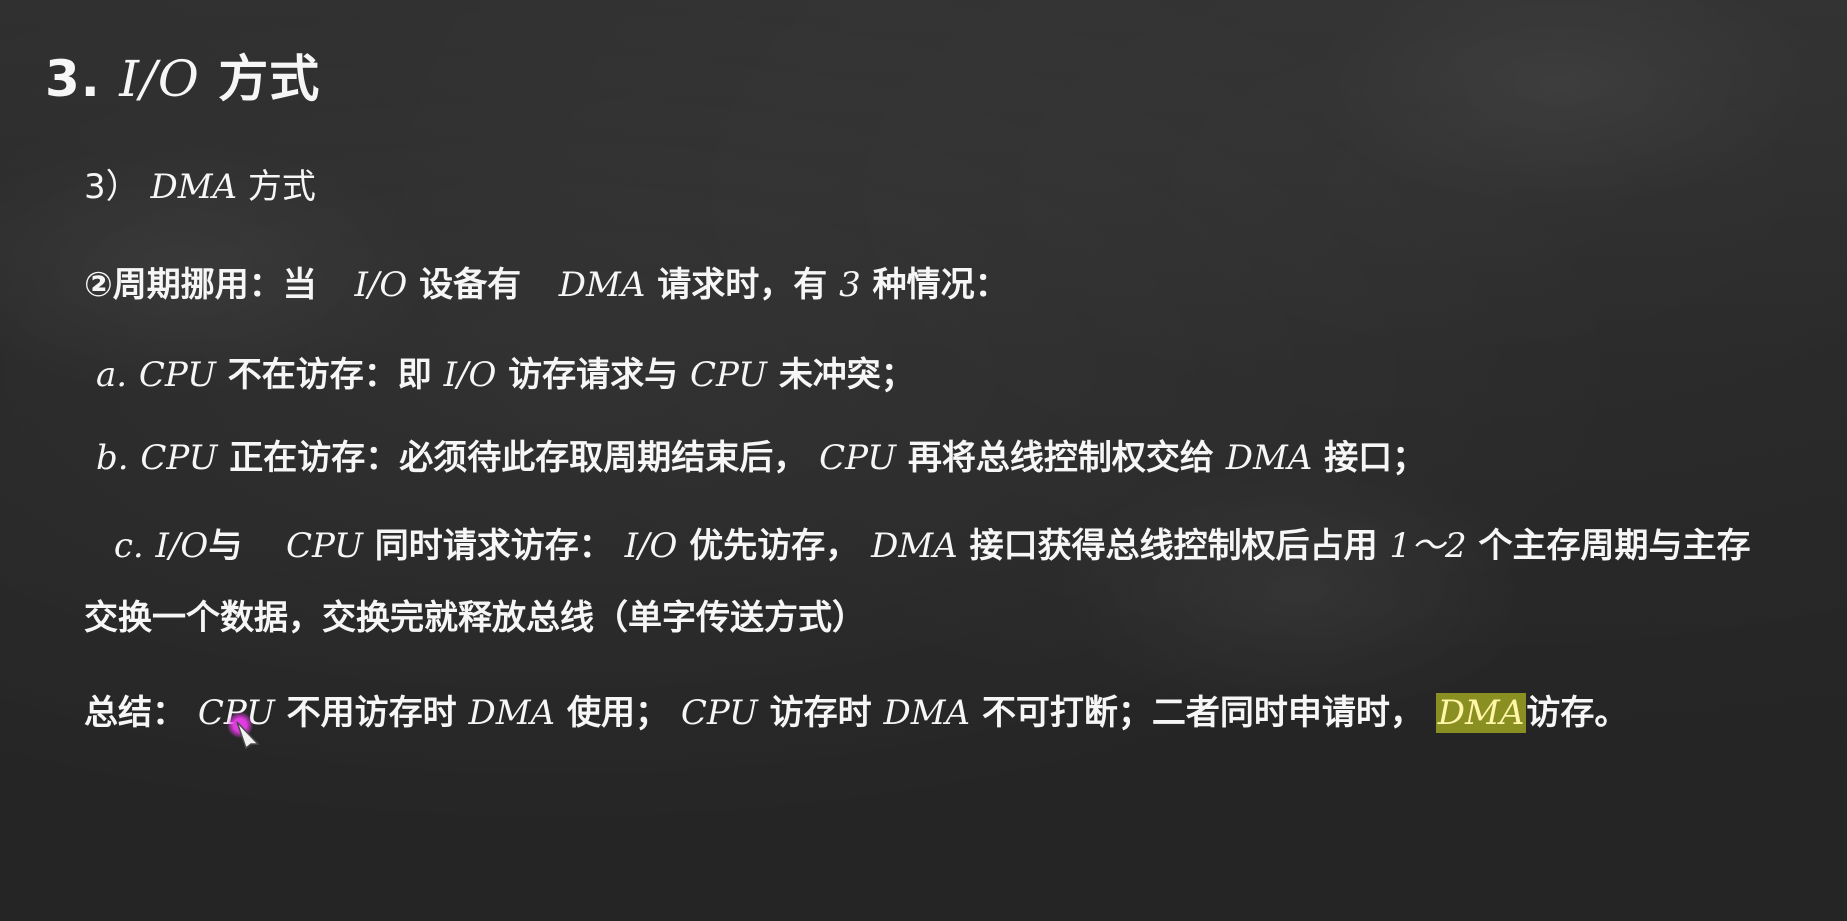 The height and width of the screenshot is (921, 1847). I want to click on title-suffix: 方式, so click(269, 79).